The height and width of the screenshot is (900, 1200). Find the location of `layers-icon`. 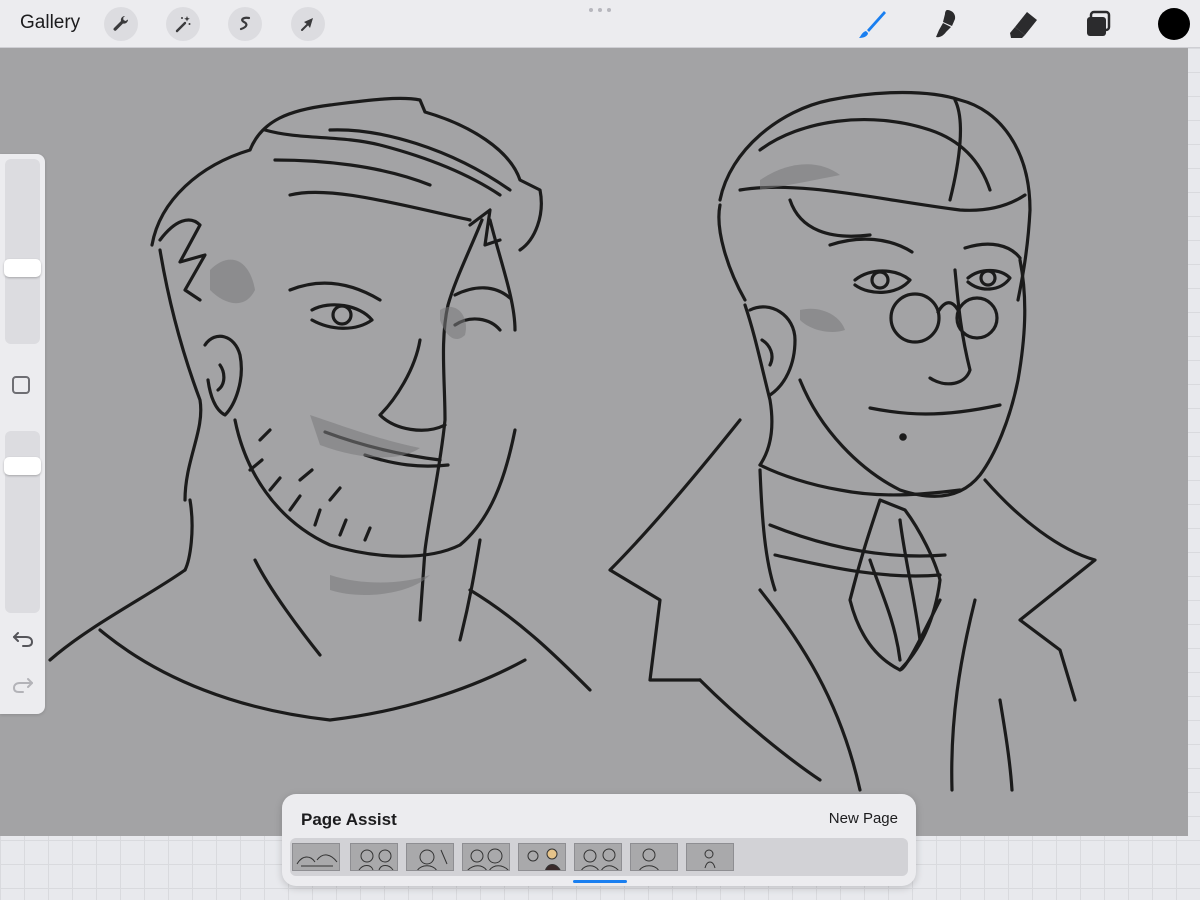

layers-icon is located at coordinates (1099, 23).